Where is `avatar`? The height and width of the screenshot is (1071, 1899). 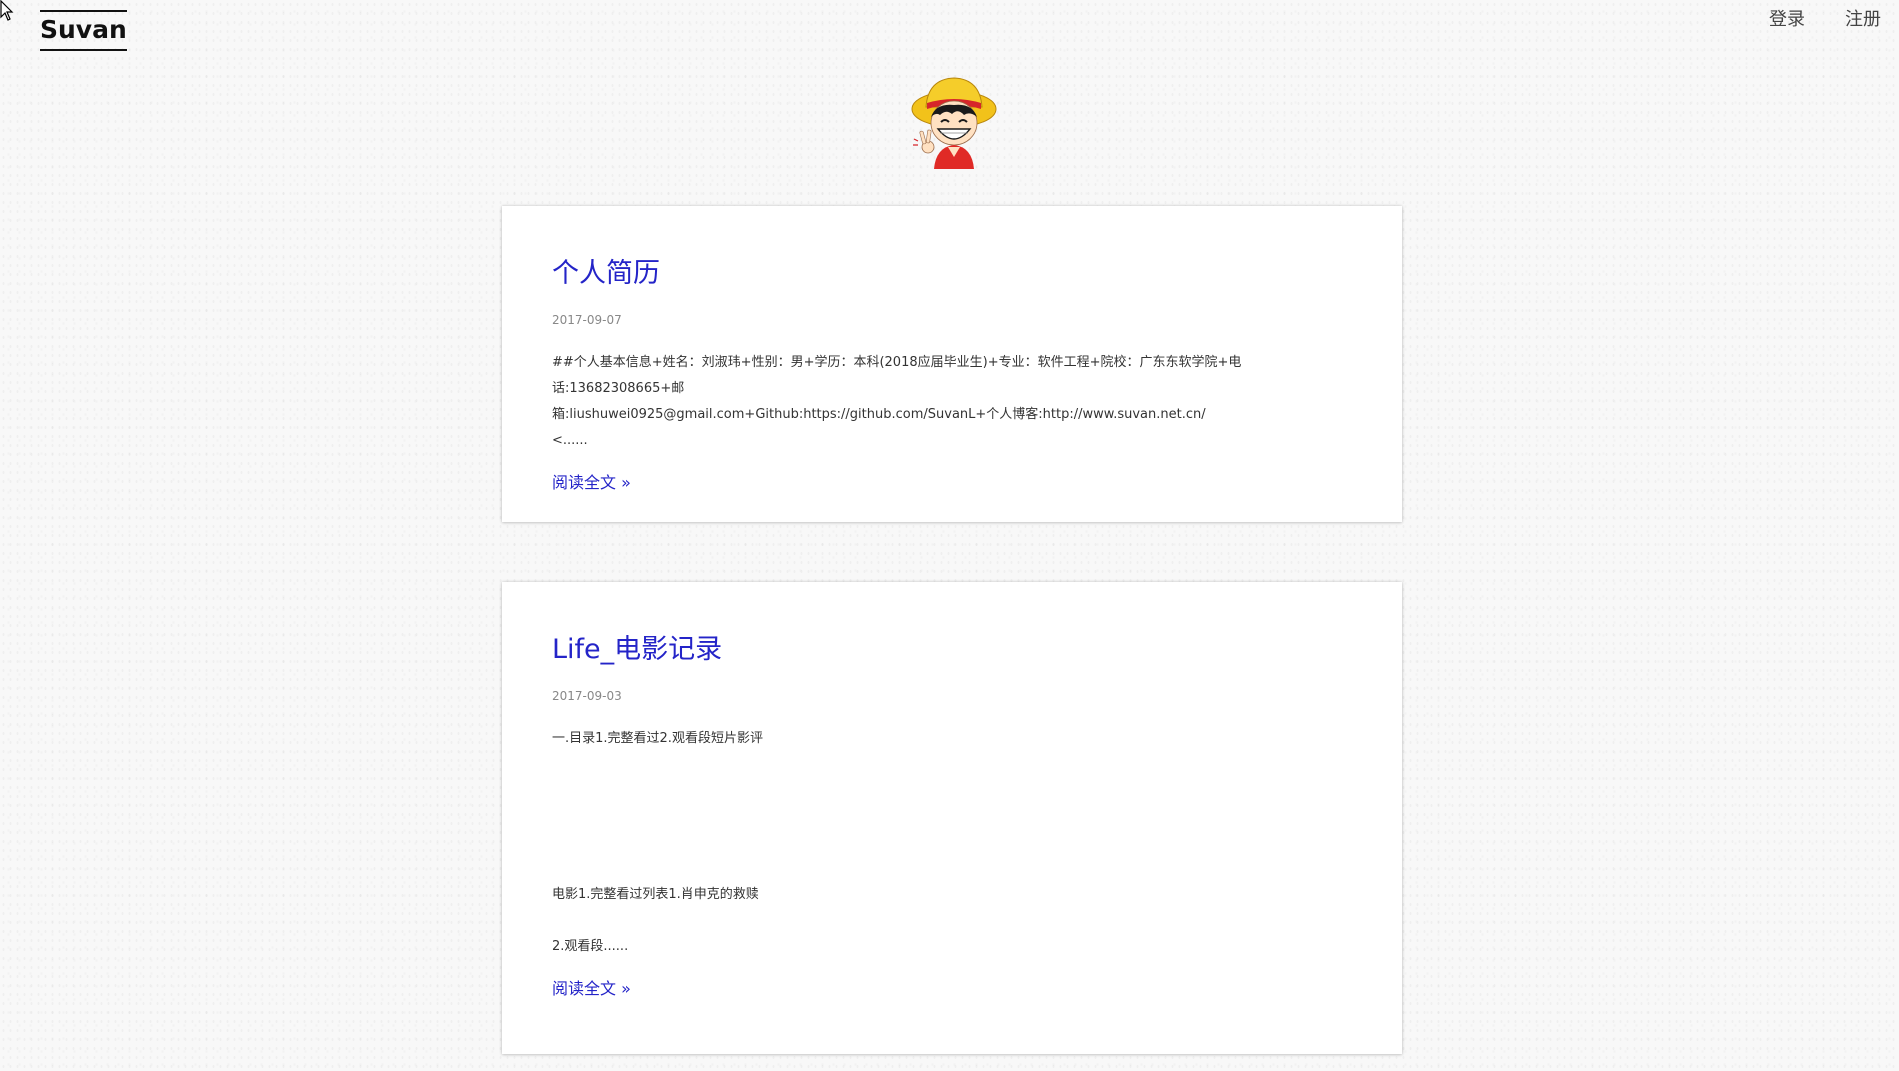 avatar is located at coordinates (954, 121).